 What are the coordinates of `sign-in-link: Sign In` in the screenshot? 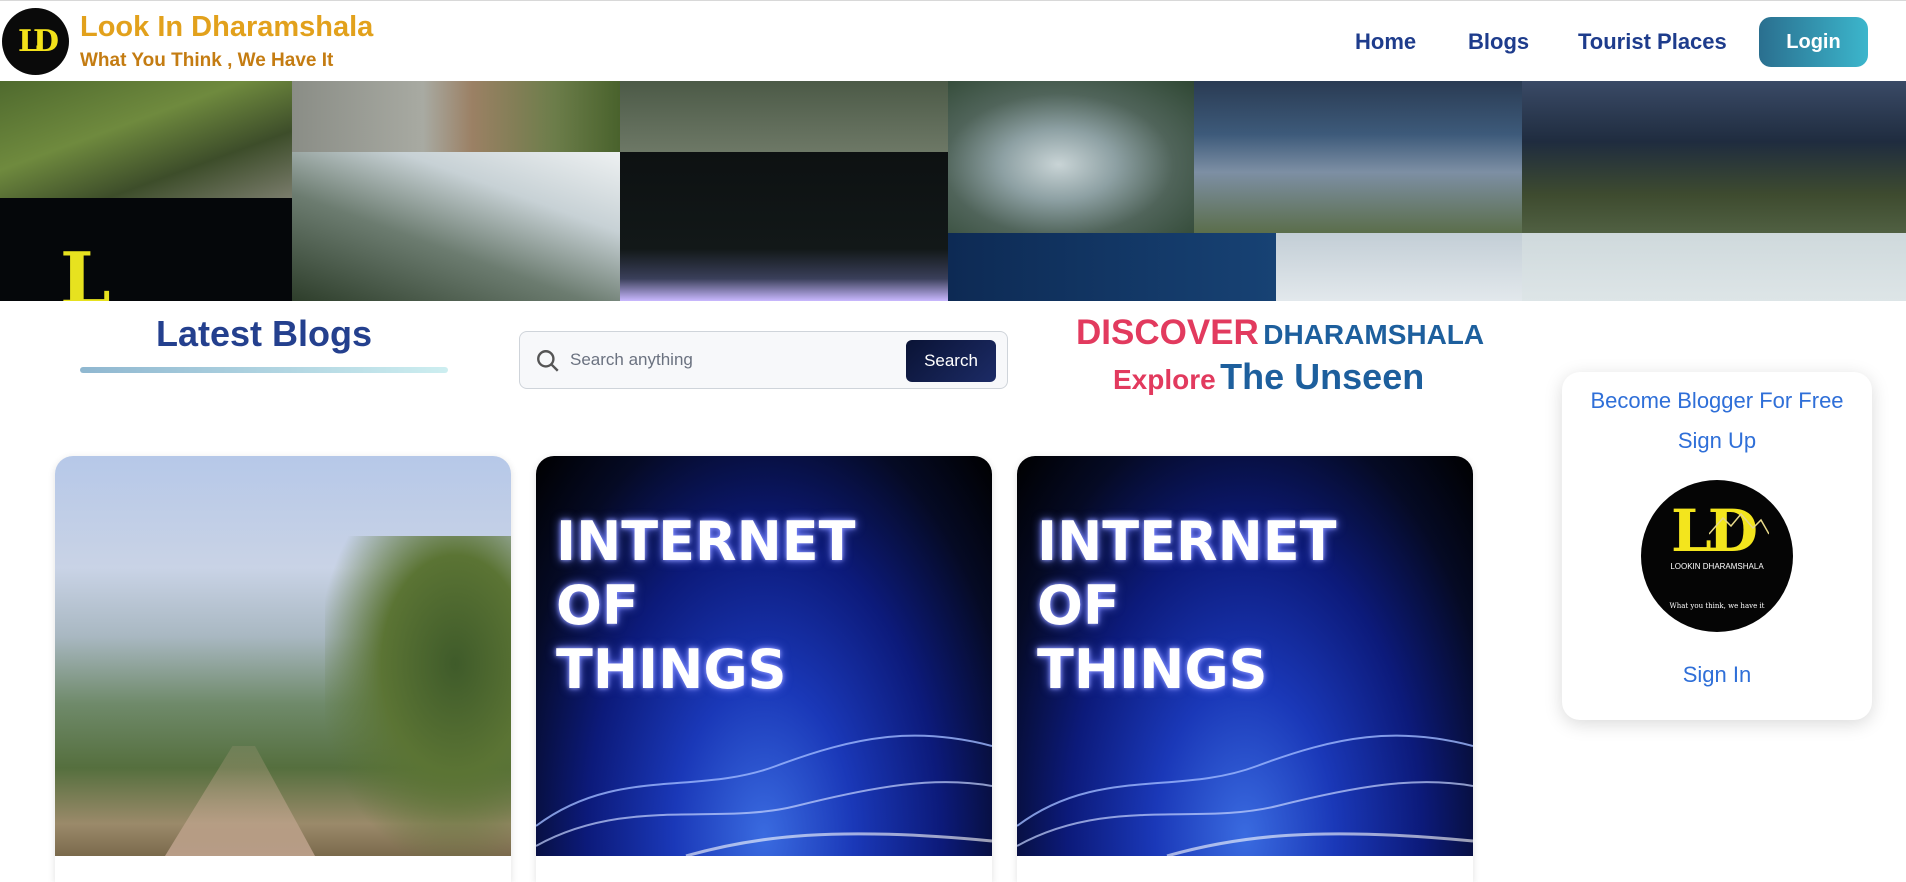 It's located at (1717, 675).